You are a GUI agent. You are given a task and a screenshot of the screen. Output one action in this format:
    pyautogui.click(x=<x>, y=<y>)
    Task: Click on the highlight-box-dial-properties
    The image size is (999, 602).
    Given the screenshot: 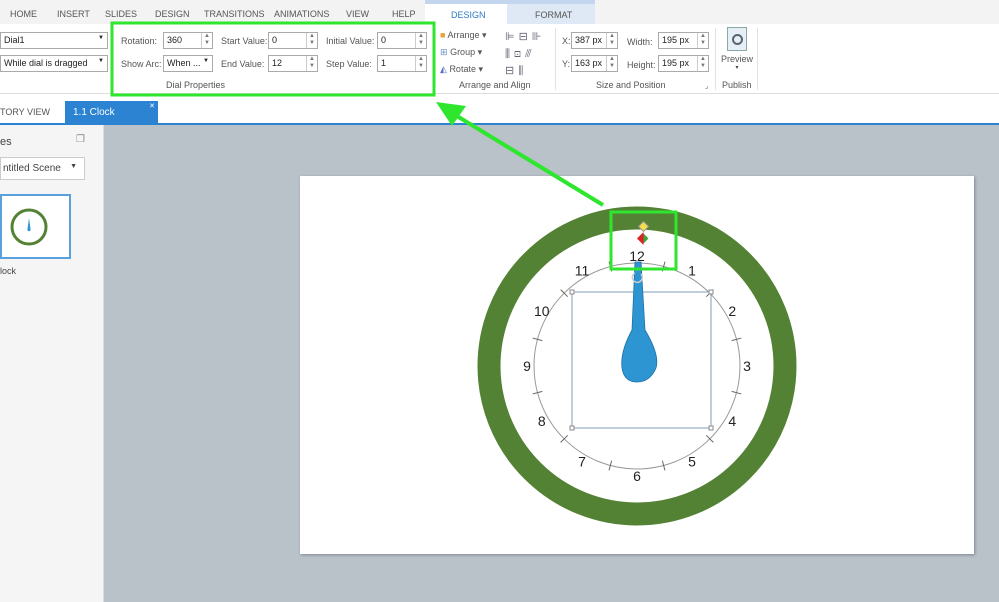 What is the action you would take?
    pyautogui.click(x=273, y=59)
    